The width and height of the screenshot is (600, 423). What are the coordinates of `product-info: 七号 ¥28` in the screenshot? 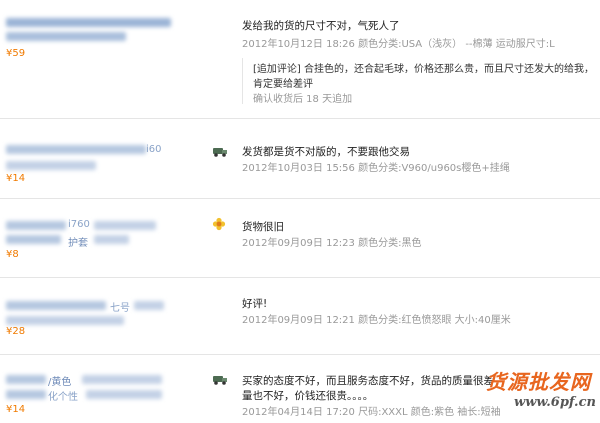 It's located at (101, 321).